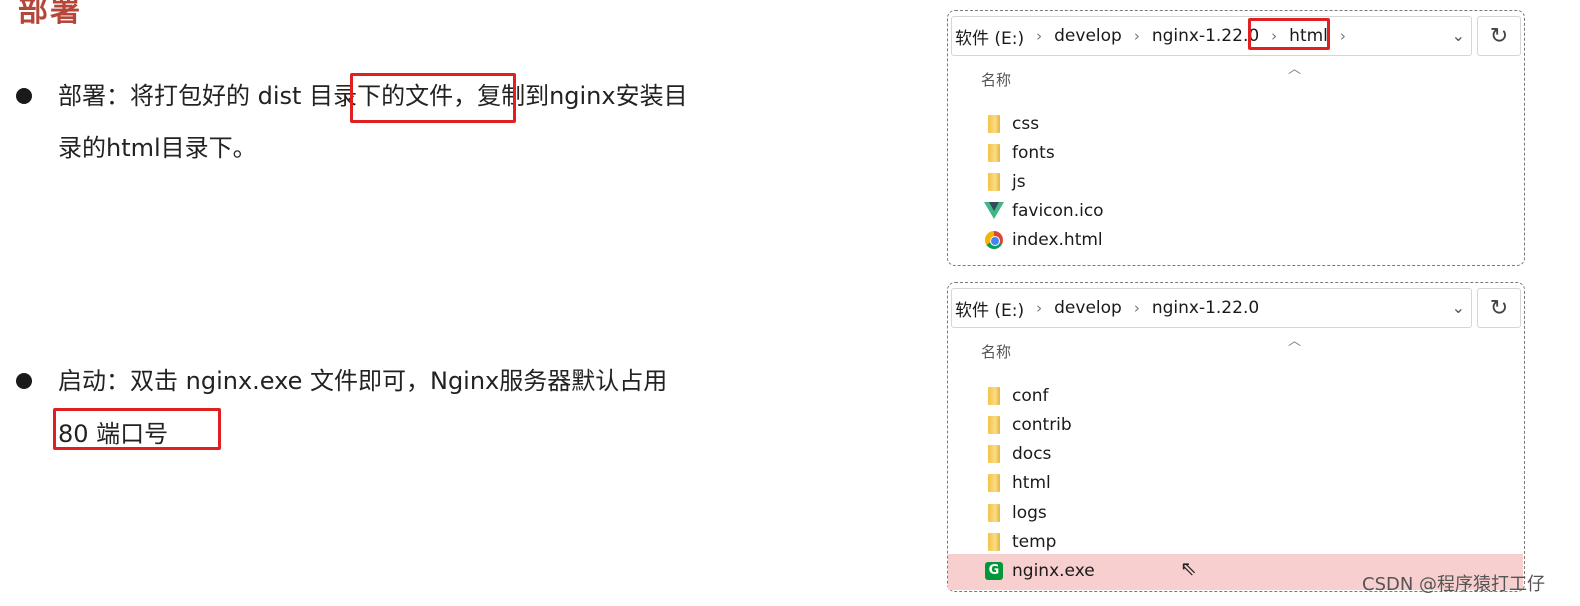  I want to click on list-item: logs, so click(1015, 512).